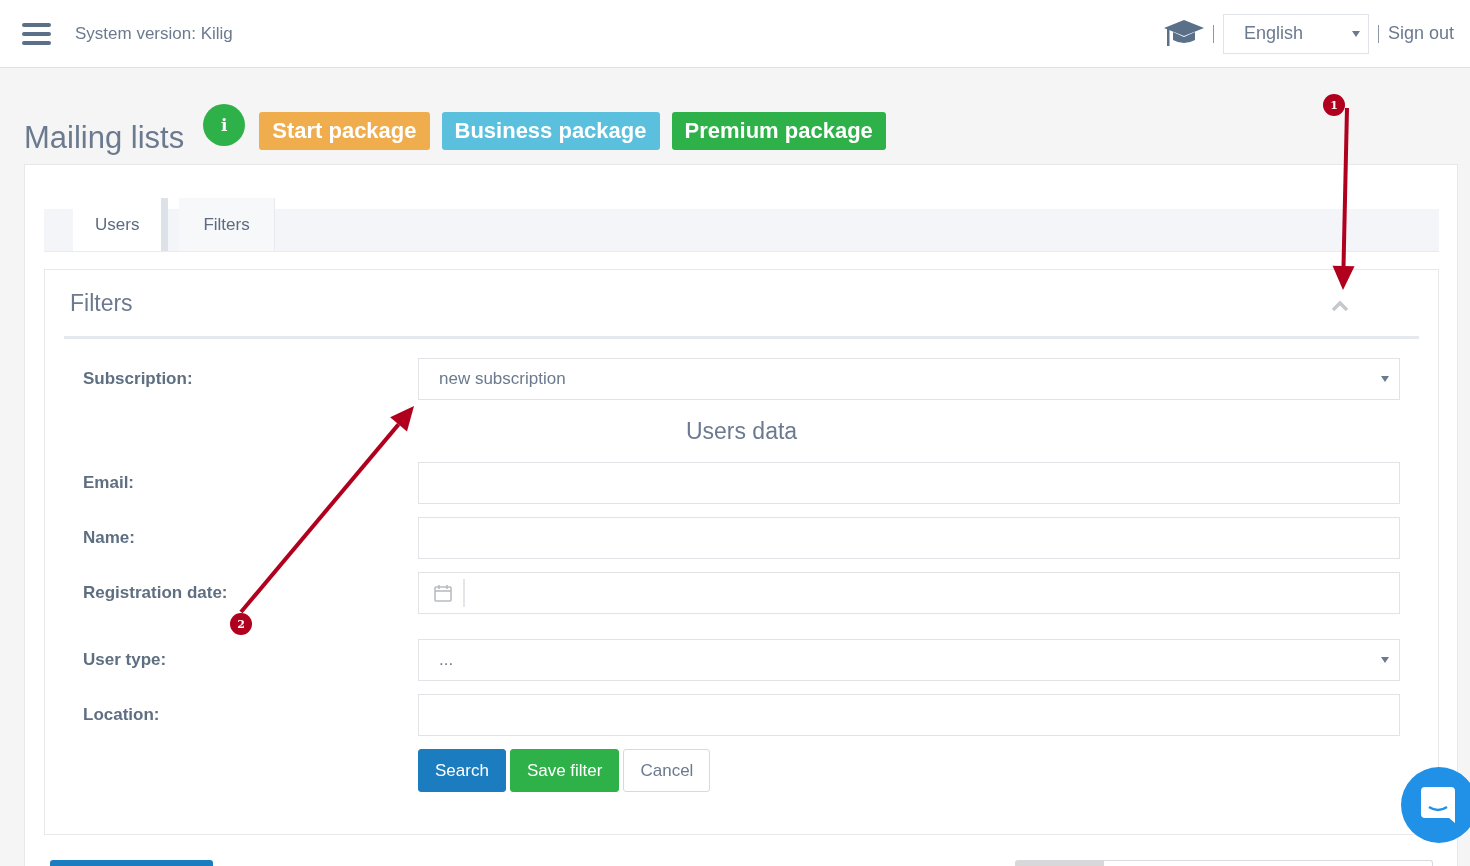  I want to click on menu-icon, so click(36, 33).